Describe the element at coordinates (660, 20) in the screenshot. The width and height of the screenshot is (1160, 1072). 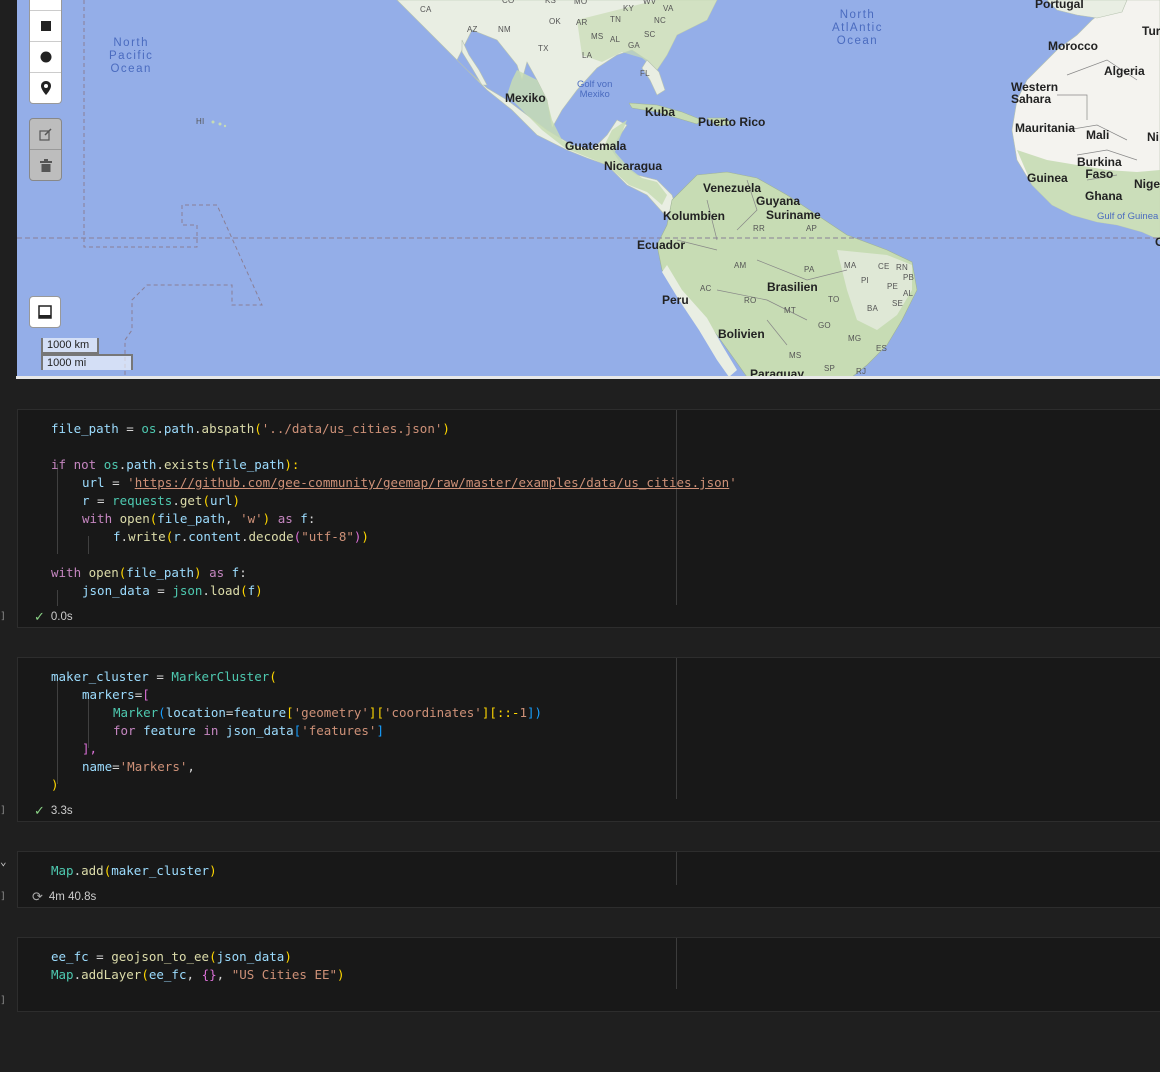
I see `state-label: NC` at that location.